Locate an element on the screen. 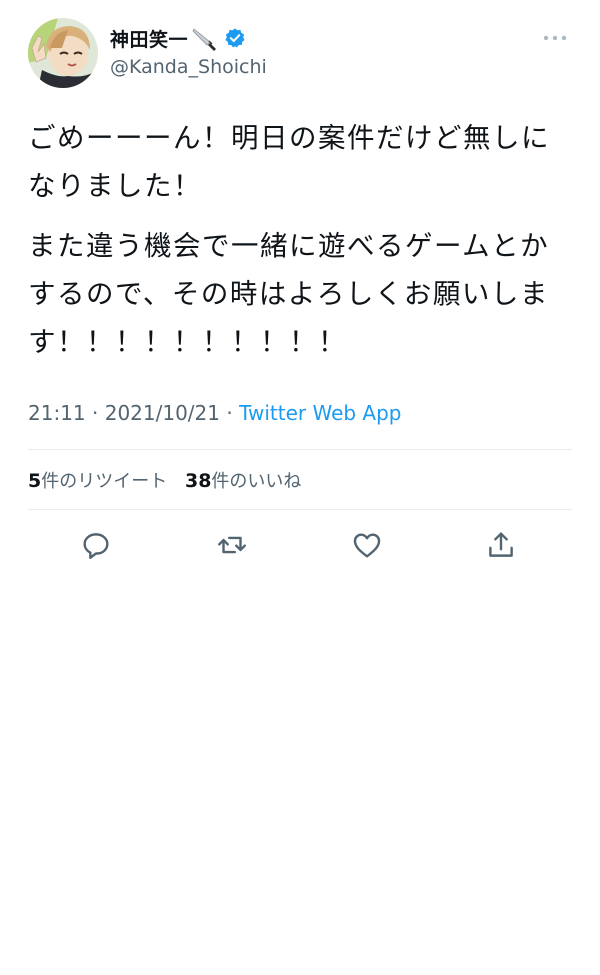 The image size is (600, 975). name-row: 神田笑一 is located at coordinates (188, 38).